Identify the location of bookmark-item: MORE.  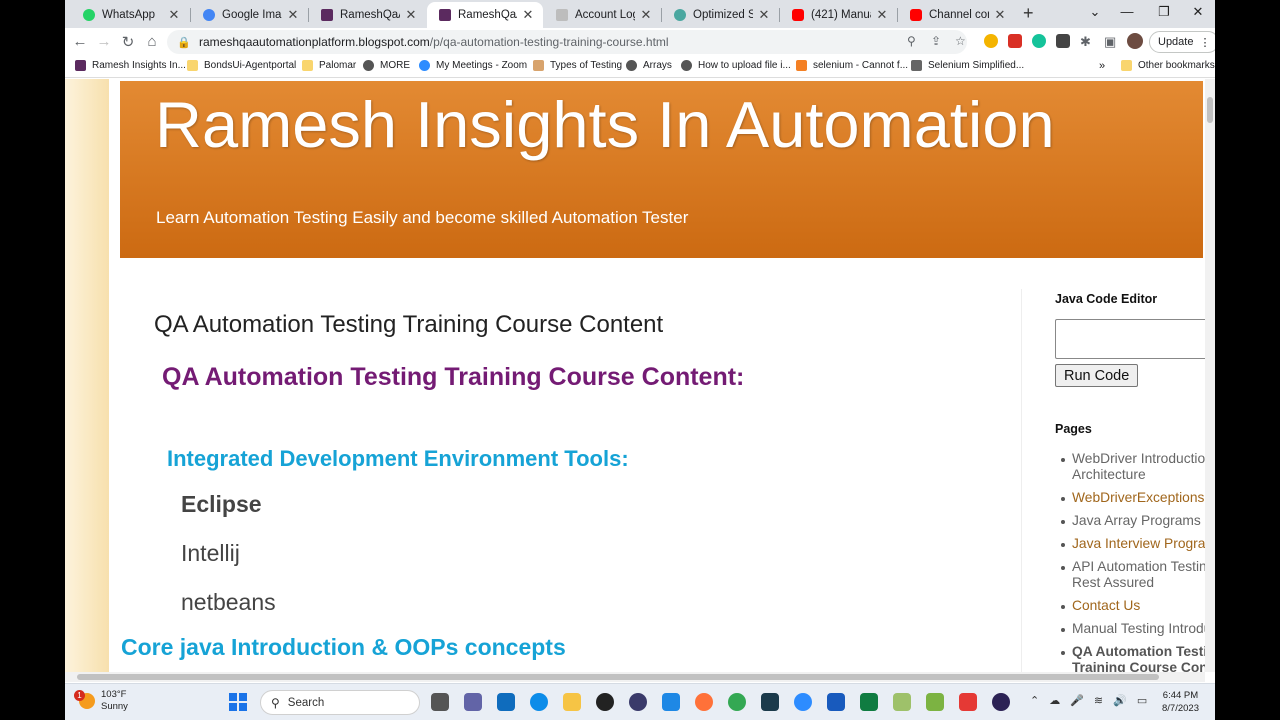
(386, 65).